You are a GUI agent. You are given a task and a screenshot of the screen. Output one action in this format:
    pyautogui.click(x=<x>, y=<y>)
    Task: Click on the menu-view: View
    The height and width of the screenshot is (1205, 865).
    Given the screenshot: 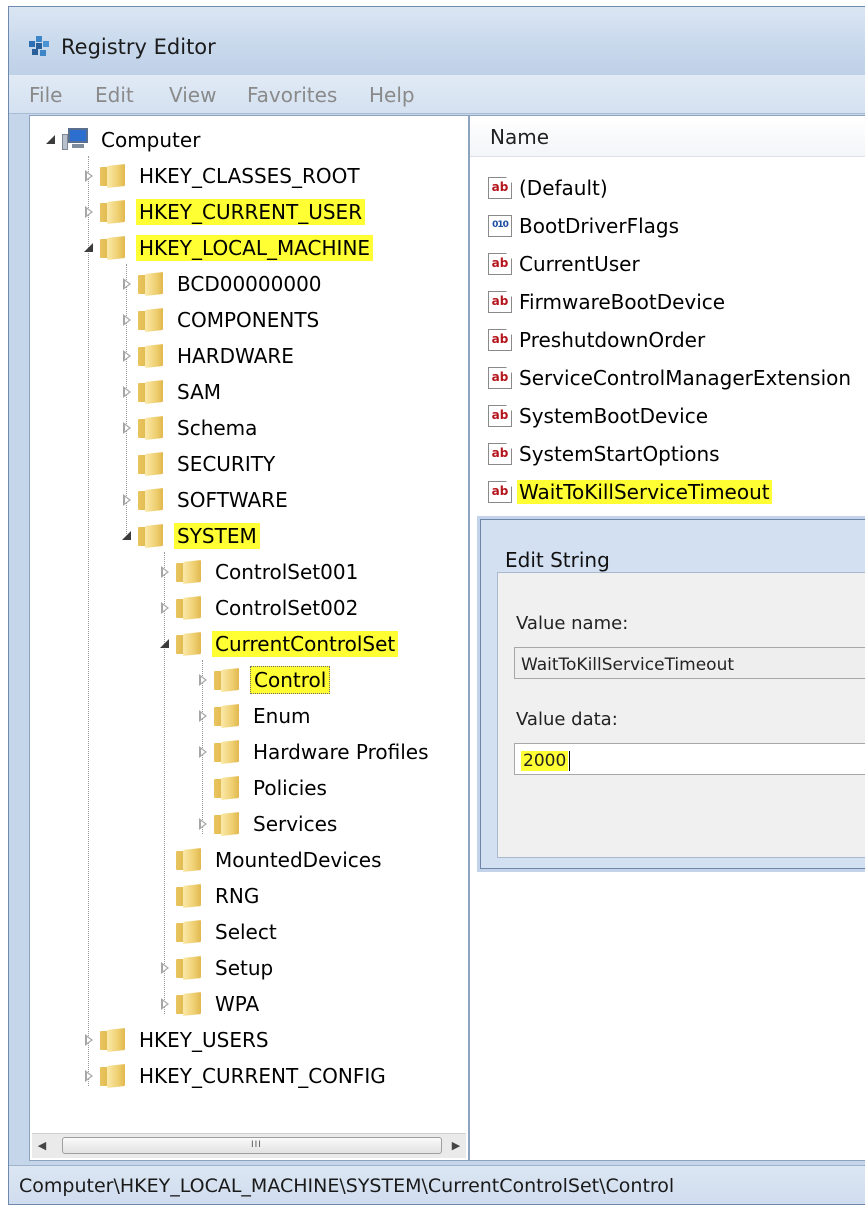 What is the action you would take?
    pyautogui.click(x=192, y=95)
    